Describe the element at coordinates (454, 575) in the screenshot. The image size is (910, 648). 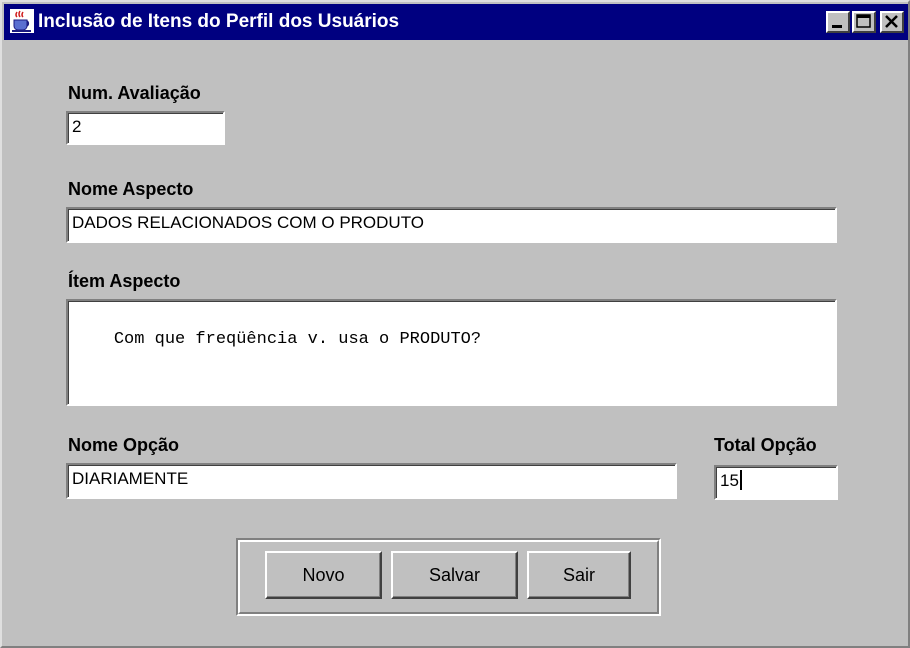
I see `salvar-button: Salvar` at that location.